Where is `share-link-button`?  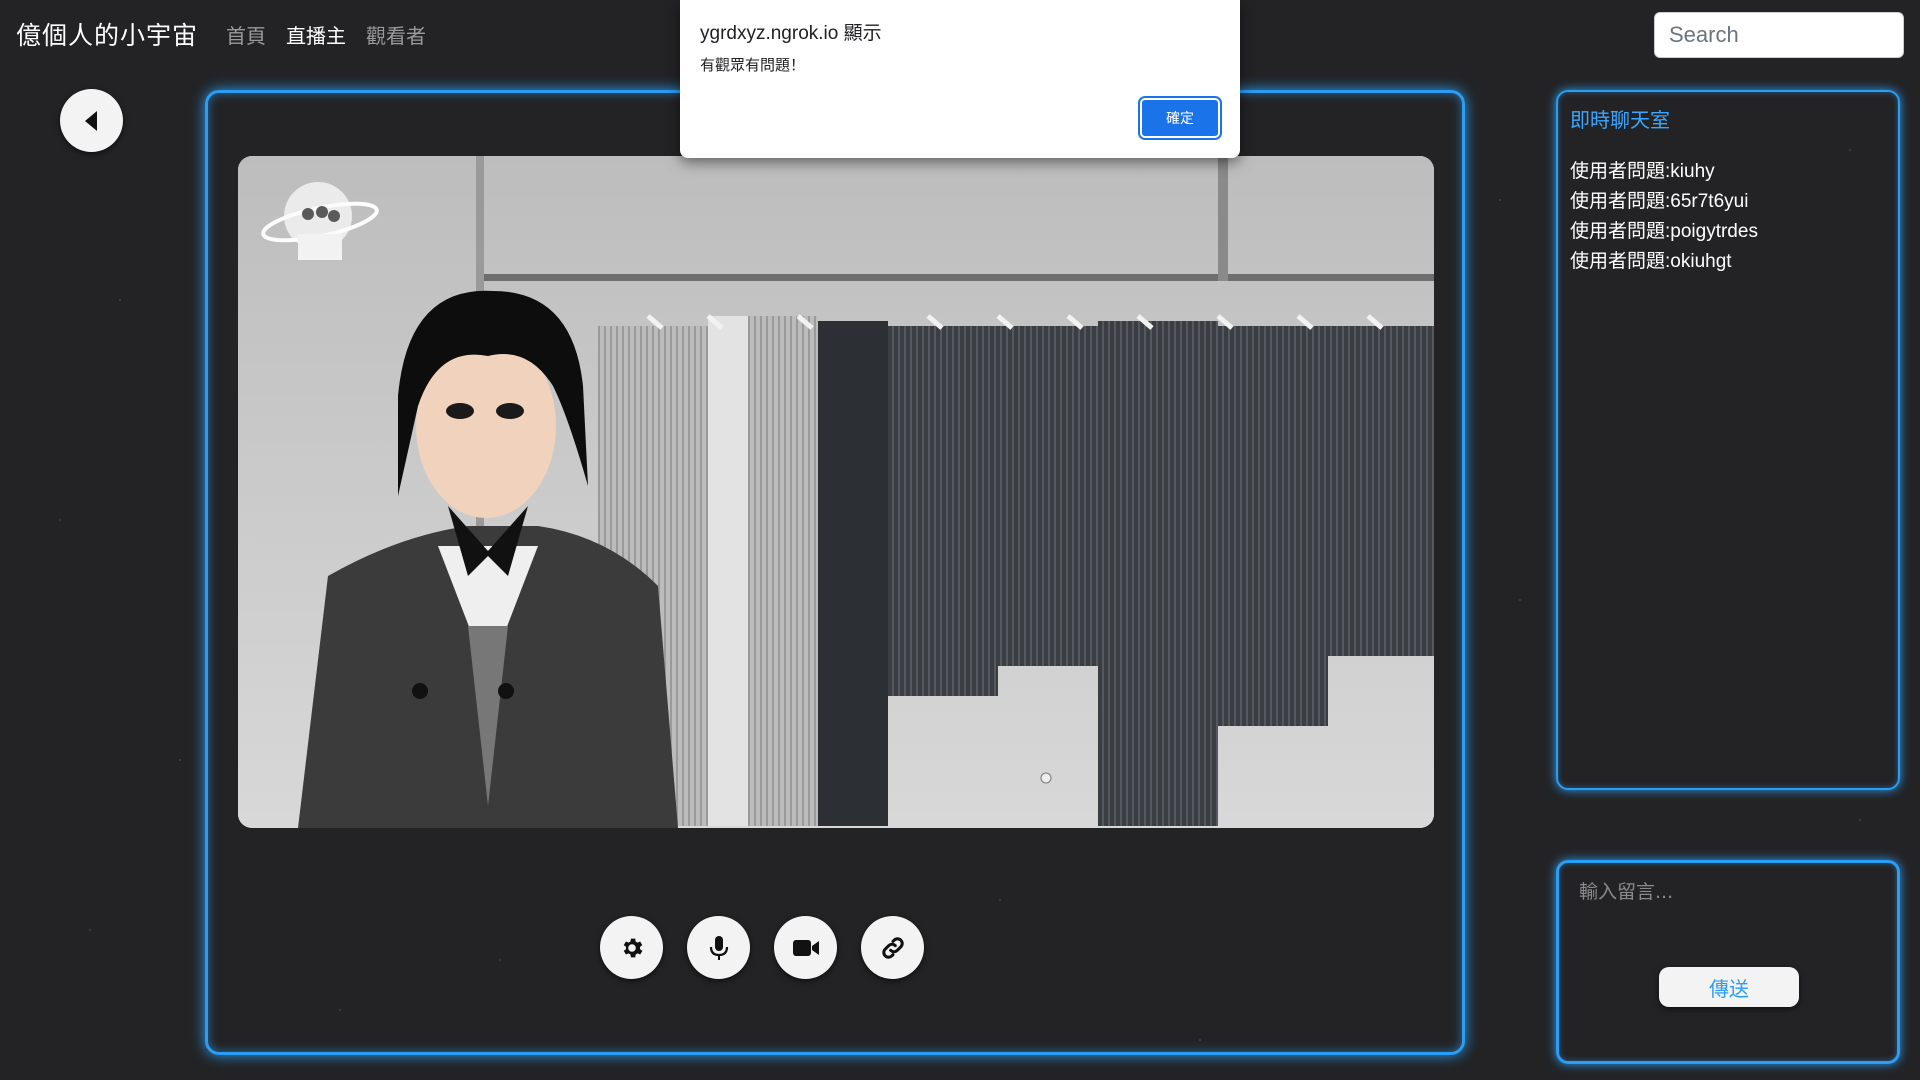
share-link-button is located at coordinates (892, 947).